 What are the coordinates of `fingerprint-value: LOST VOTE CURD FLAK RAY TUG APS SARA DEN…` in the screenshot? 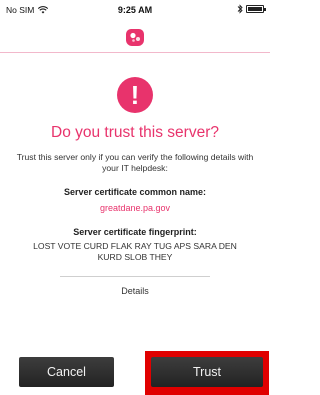 It's located at (135, 251).